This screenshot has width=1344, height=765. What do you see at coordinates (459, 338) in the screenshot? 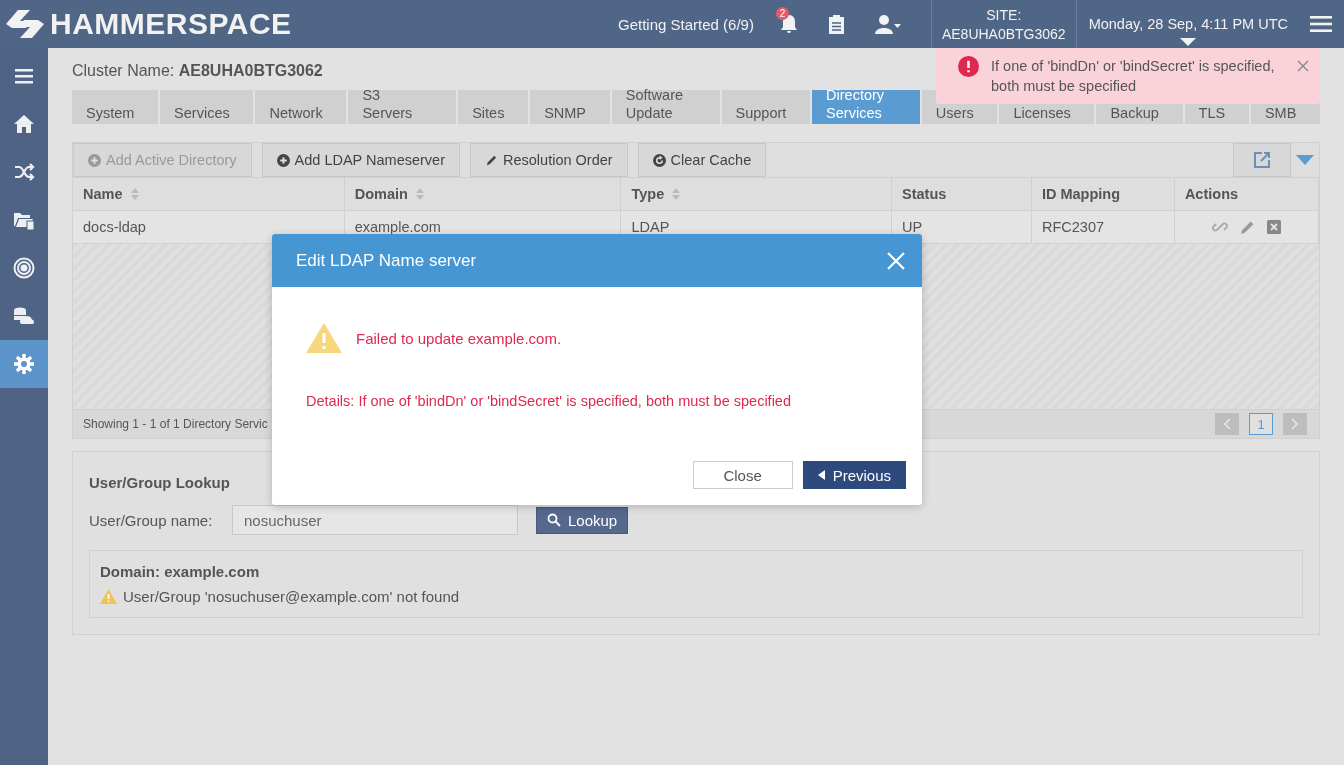
I see `error-message: Failed to update example.com.` at bounding box center [459, 338].